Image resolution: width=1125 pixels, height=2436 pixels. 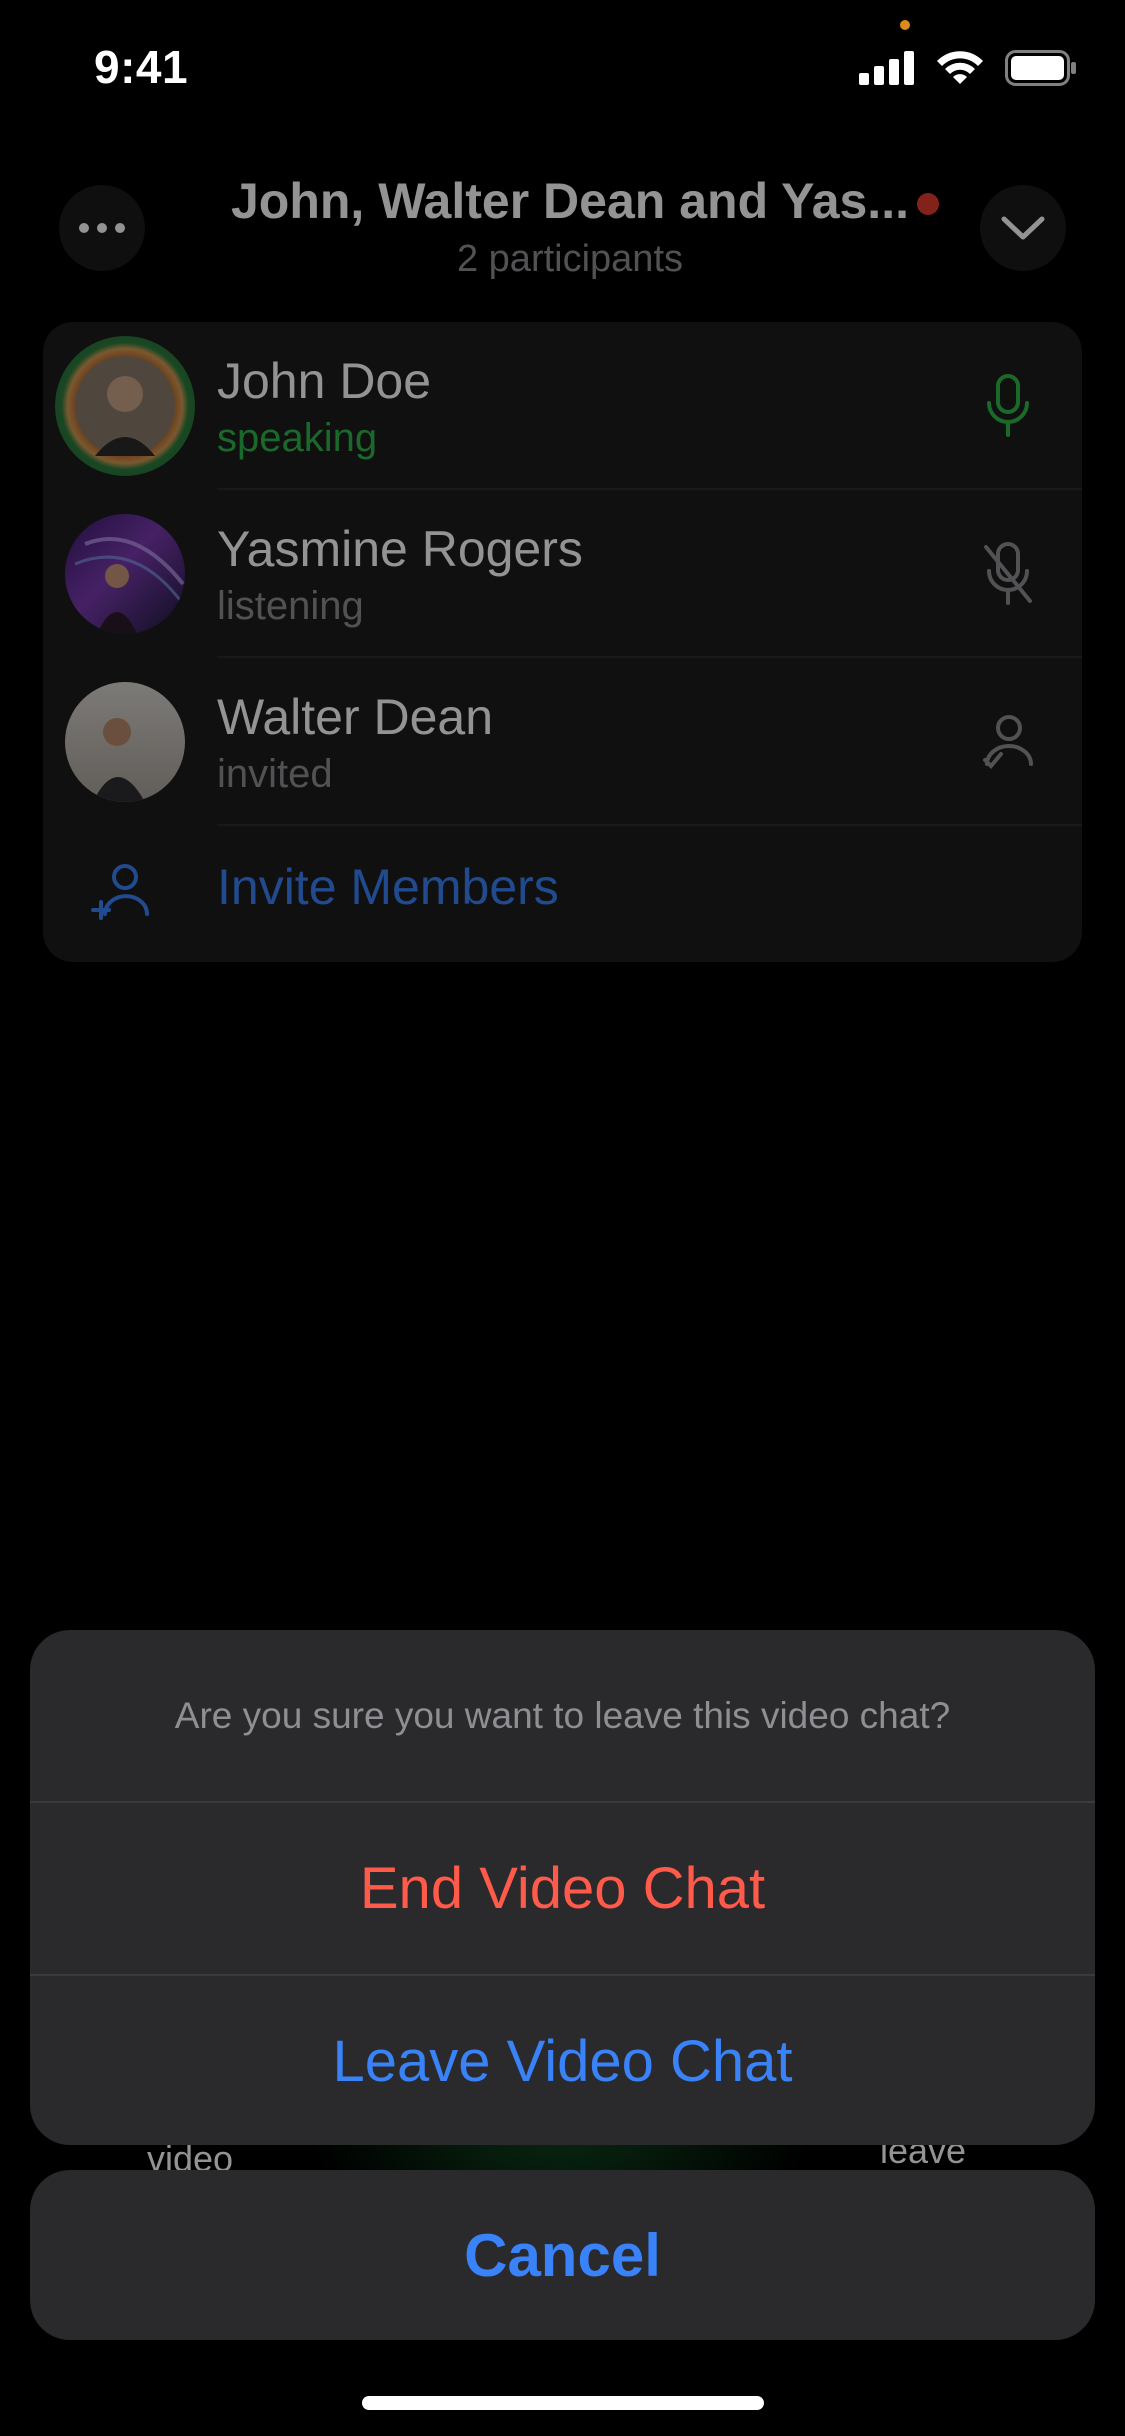 I want to click on microphone-muted-icon, so click(x=1008, y=574).